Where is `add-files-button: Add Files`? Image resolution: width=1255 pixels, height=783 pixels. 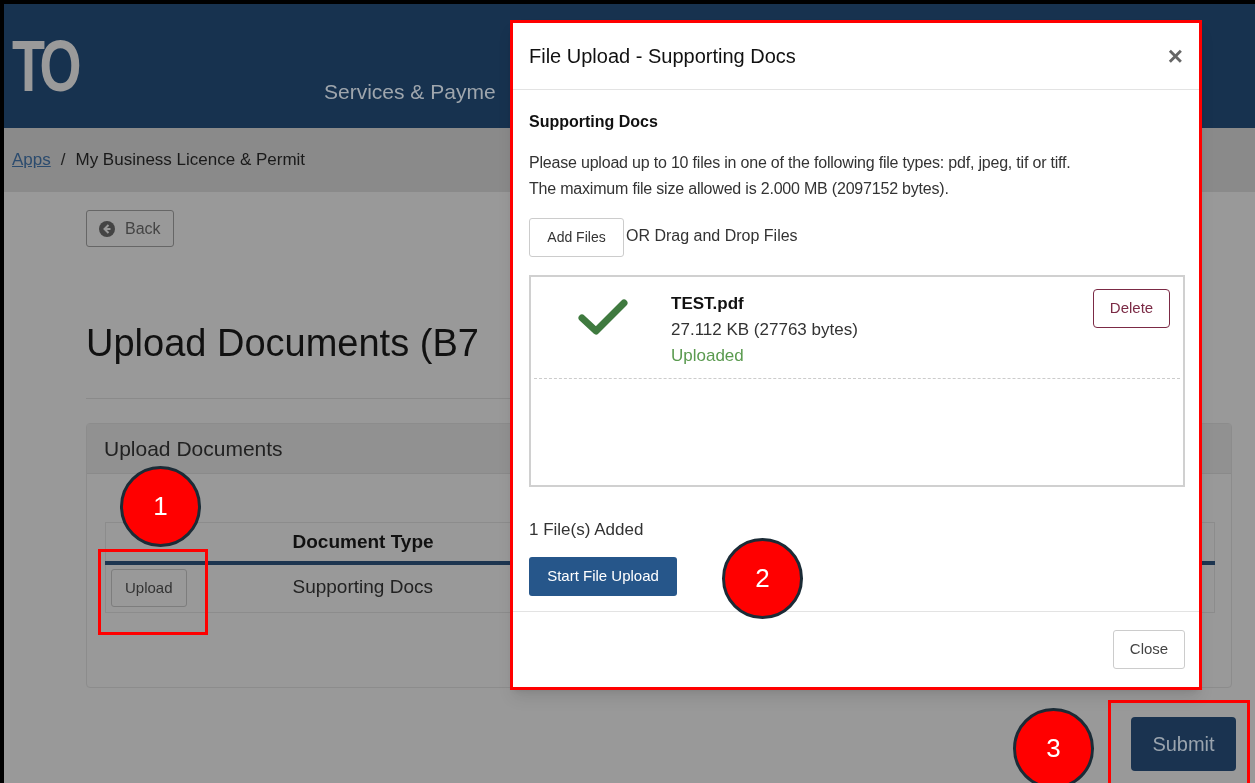 add-files-button: Add Files is located at coordinates (576, 237).